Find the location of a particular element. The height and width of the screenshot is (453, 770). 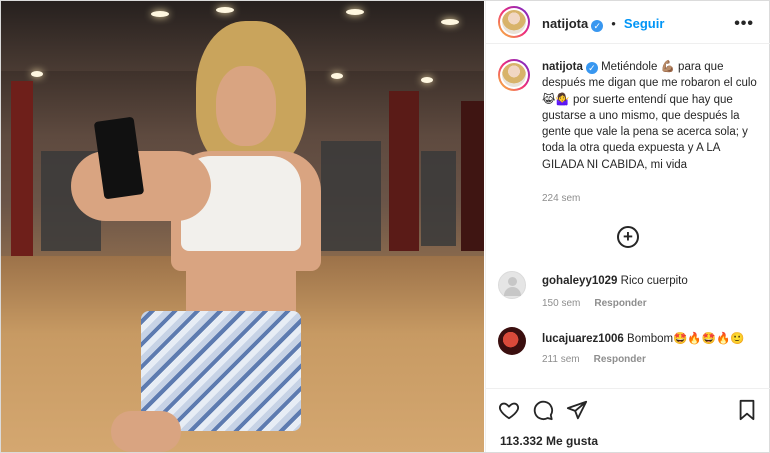

comment-body: gohaleyy1029 Rico cuerpito is located at coordinates (615, 281).